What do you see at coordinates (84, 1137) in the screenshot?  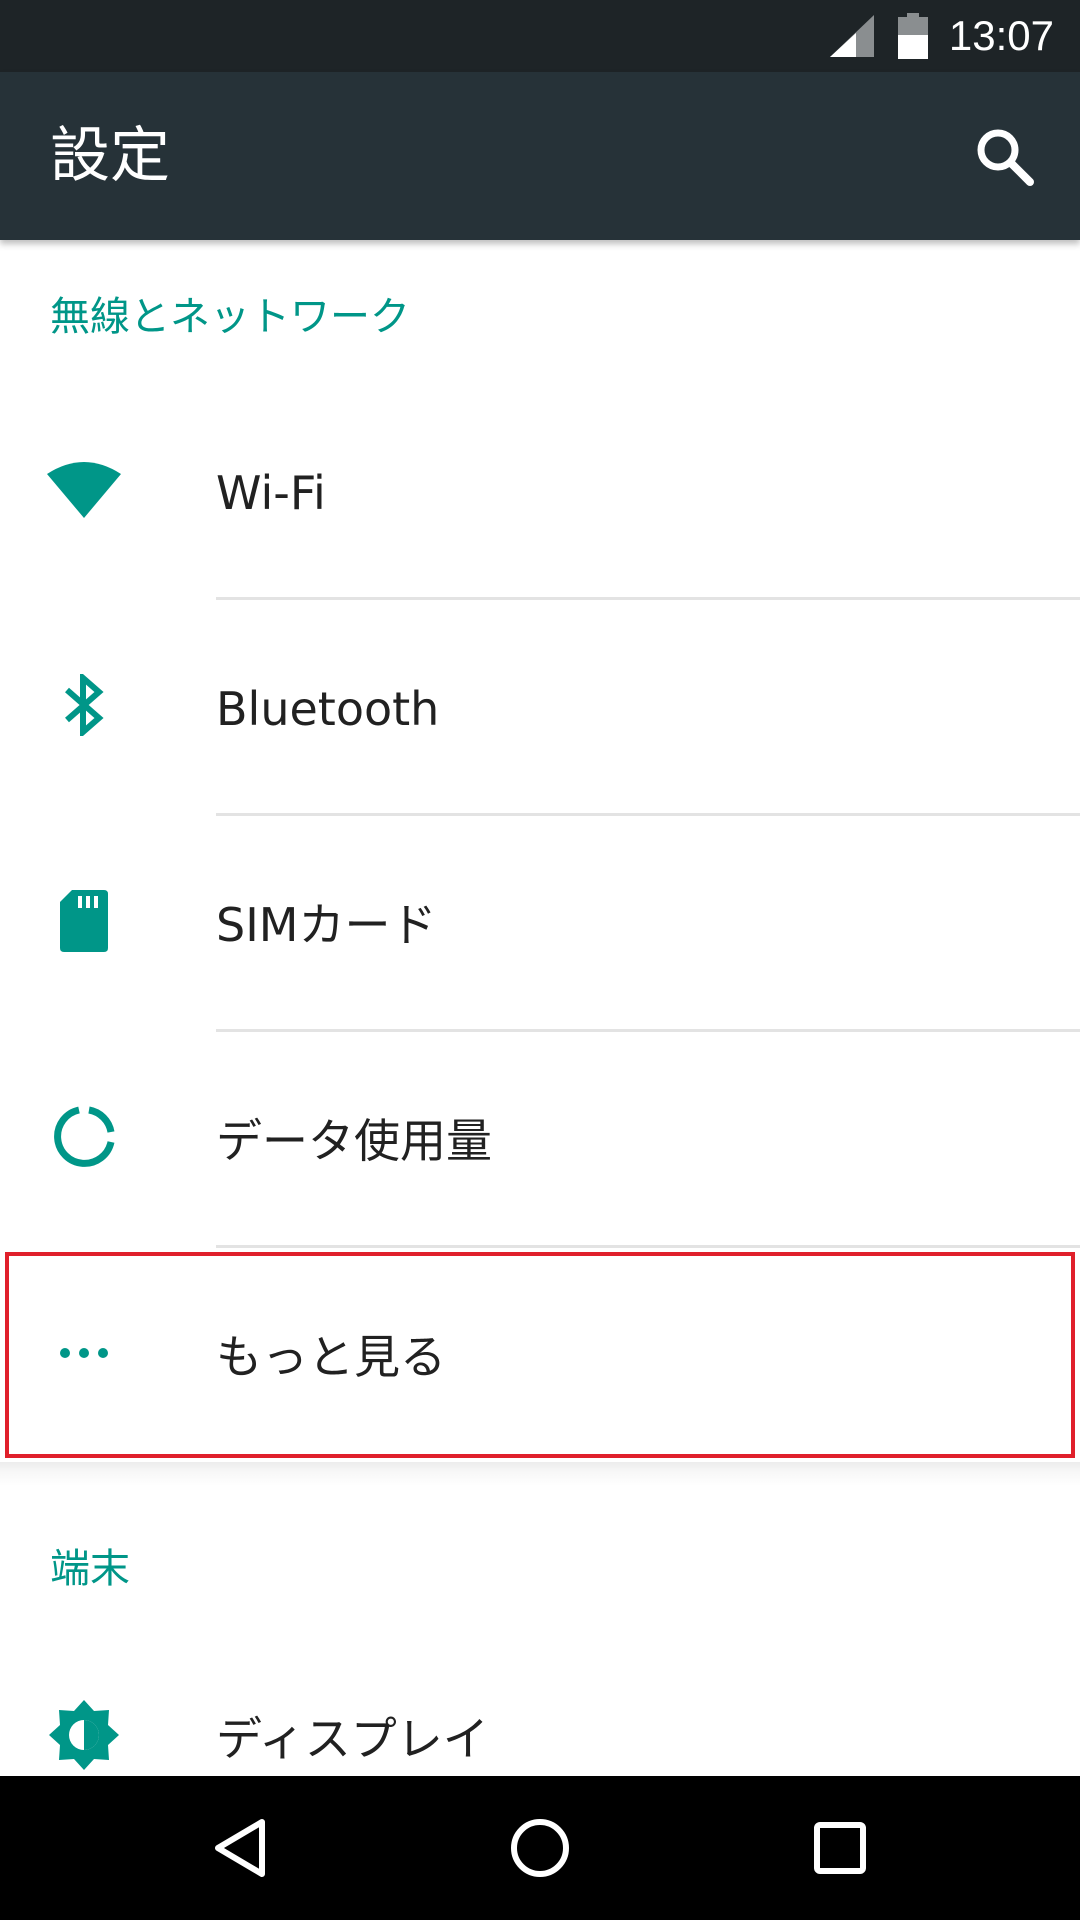 I see `data-usage-icon` at bounding box center [84, 1137].